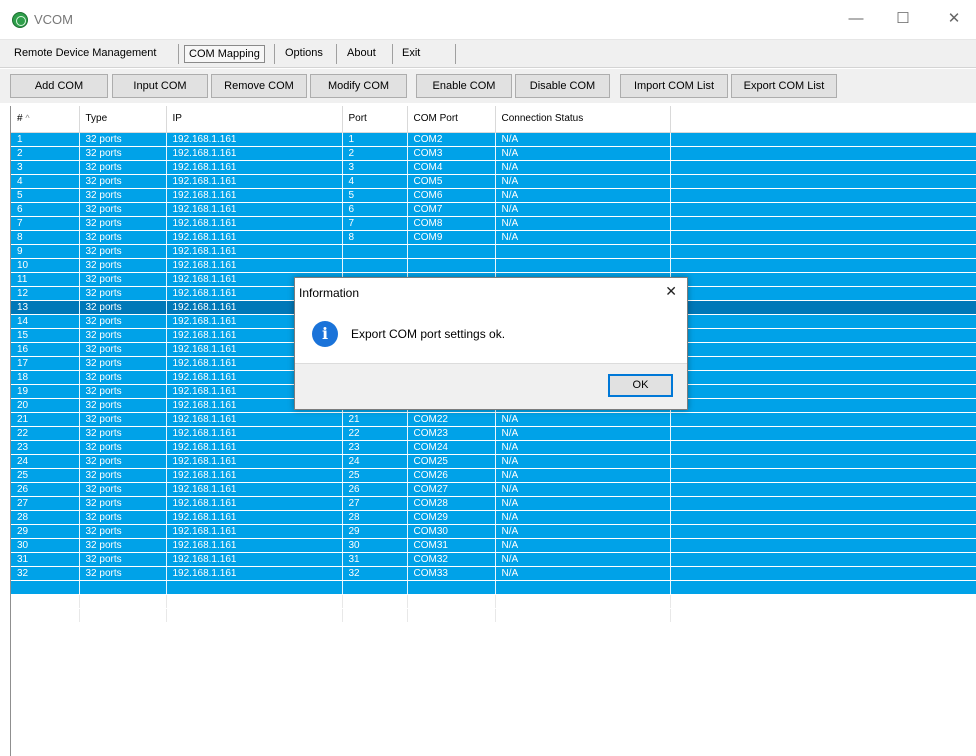 The image size is (976, 756). What do you see at coordinates (493, 181) in the screenshot?
I see `table-row: 4 32 ports 192.168.1.161 4 COM5 N/A` at bounding box center [493, 181].